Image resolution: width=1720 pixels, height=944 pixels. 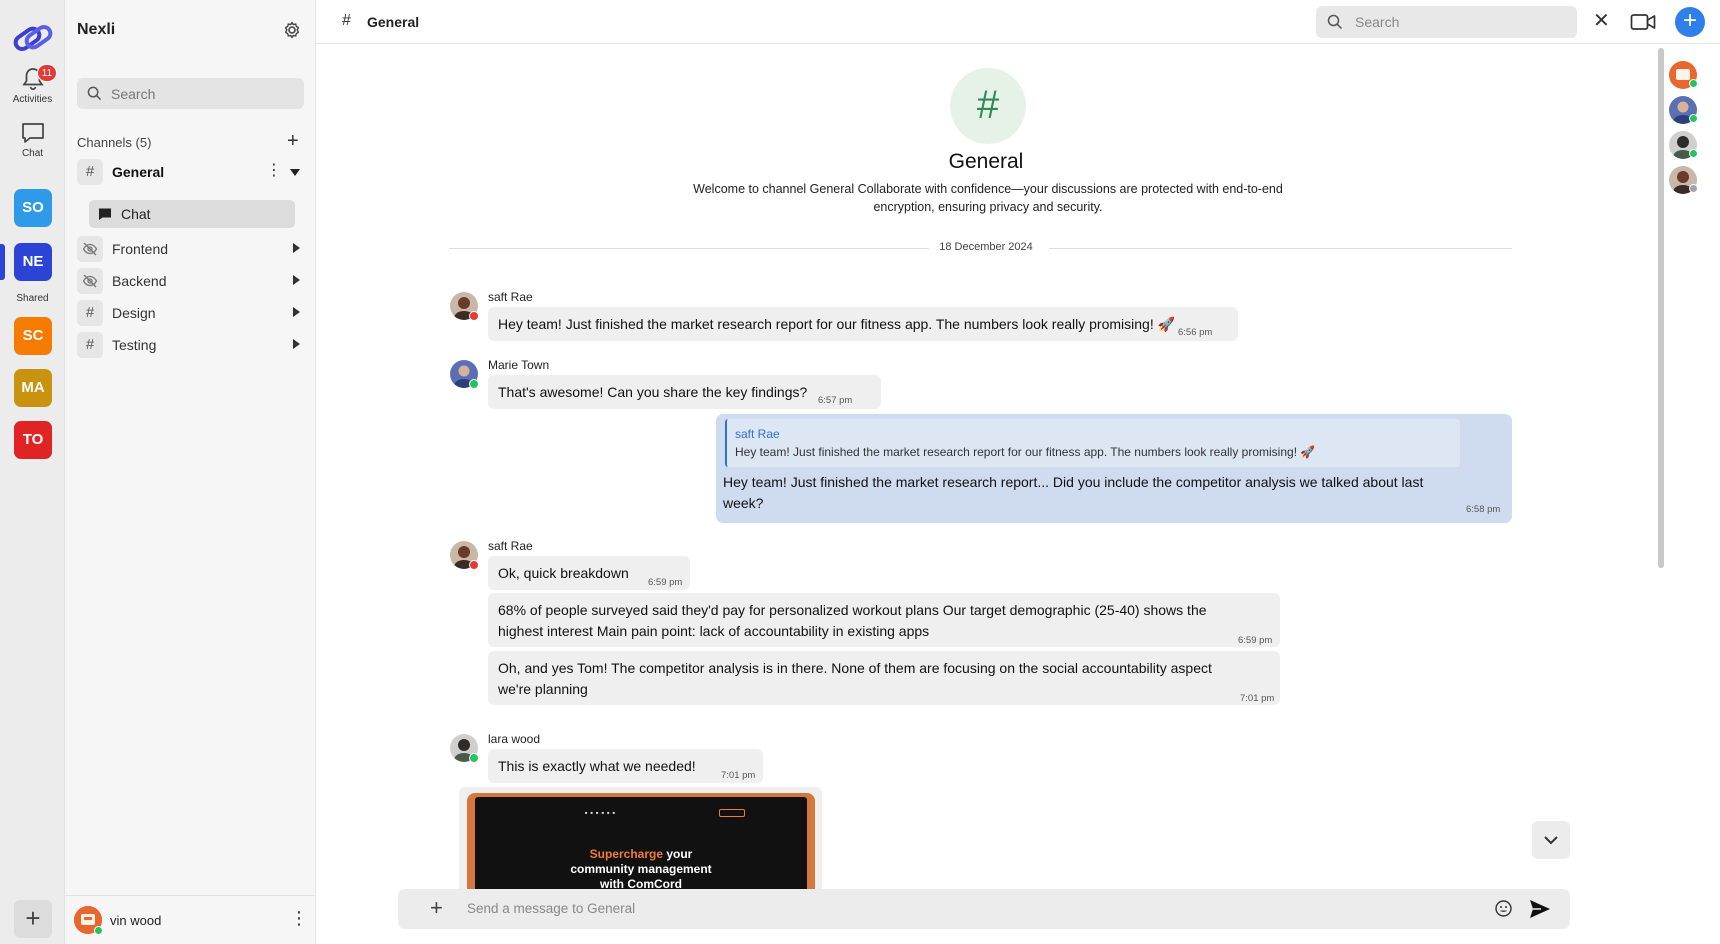 I want to click on send-icon, so click(x=1540, y=909).